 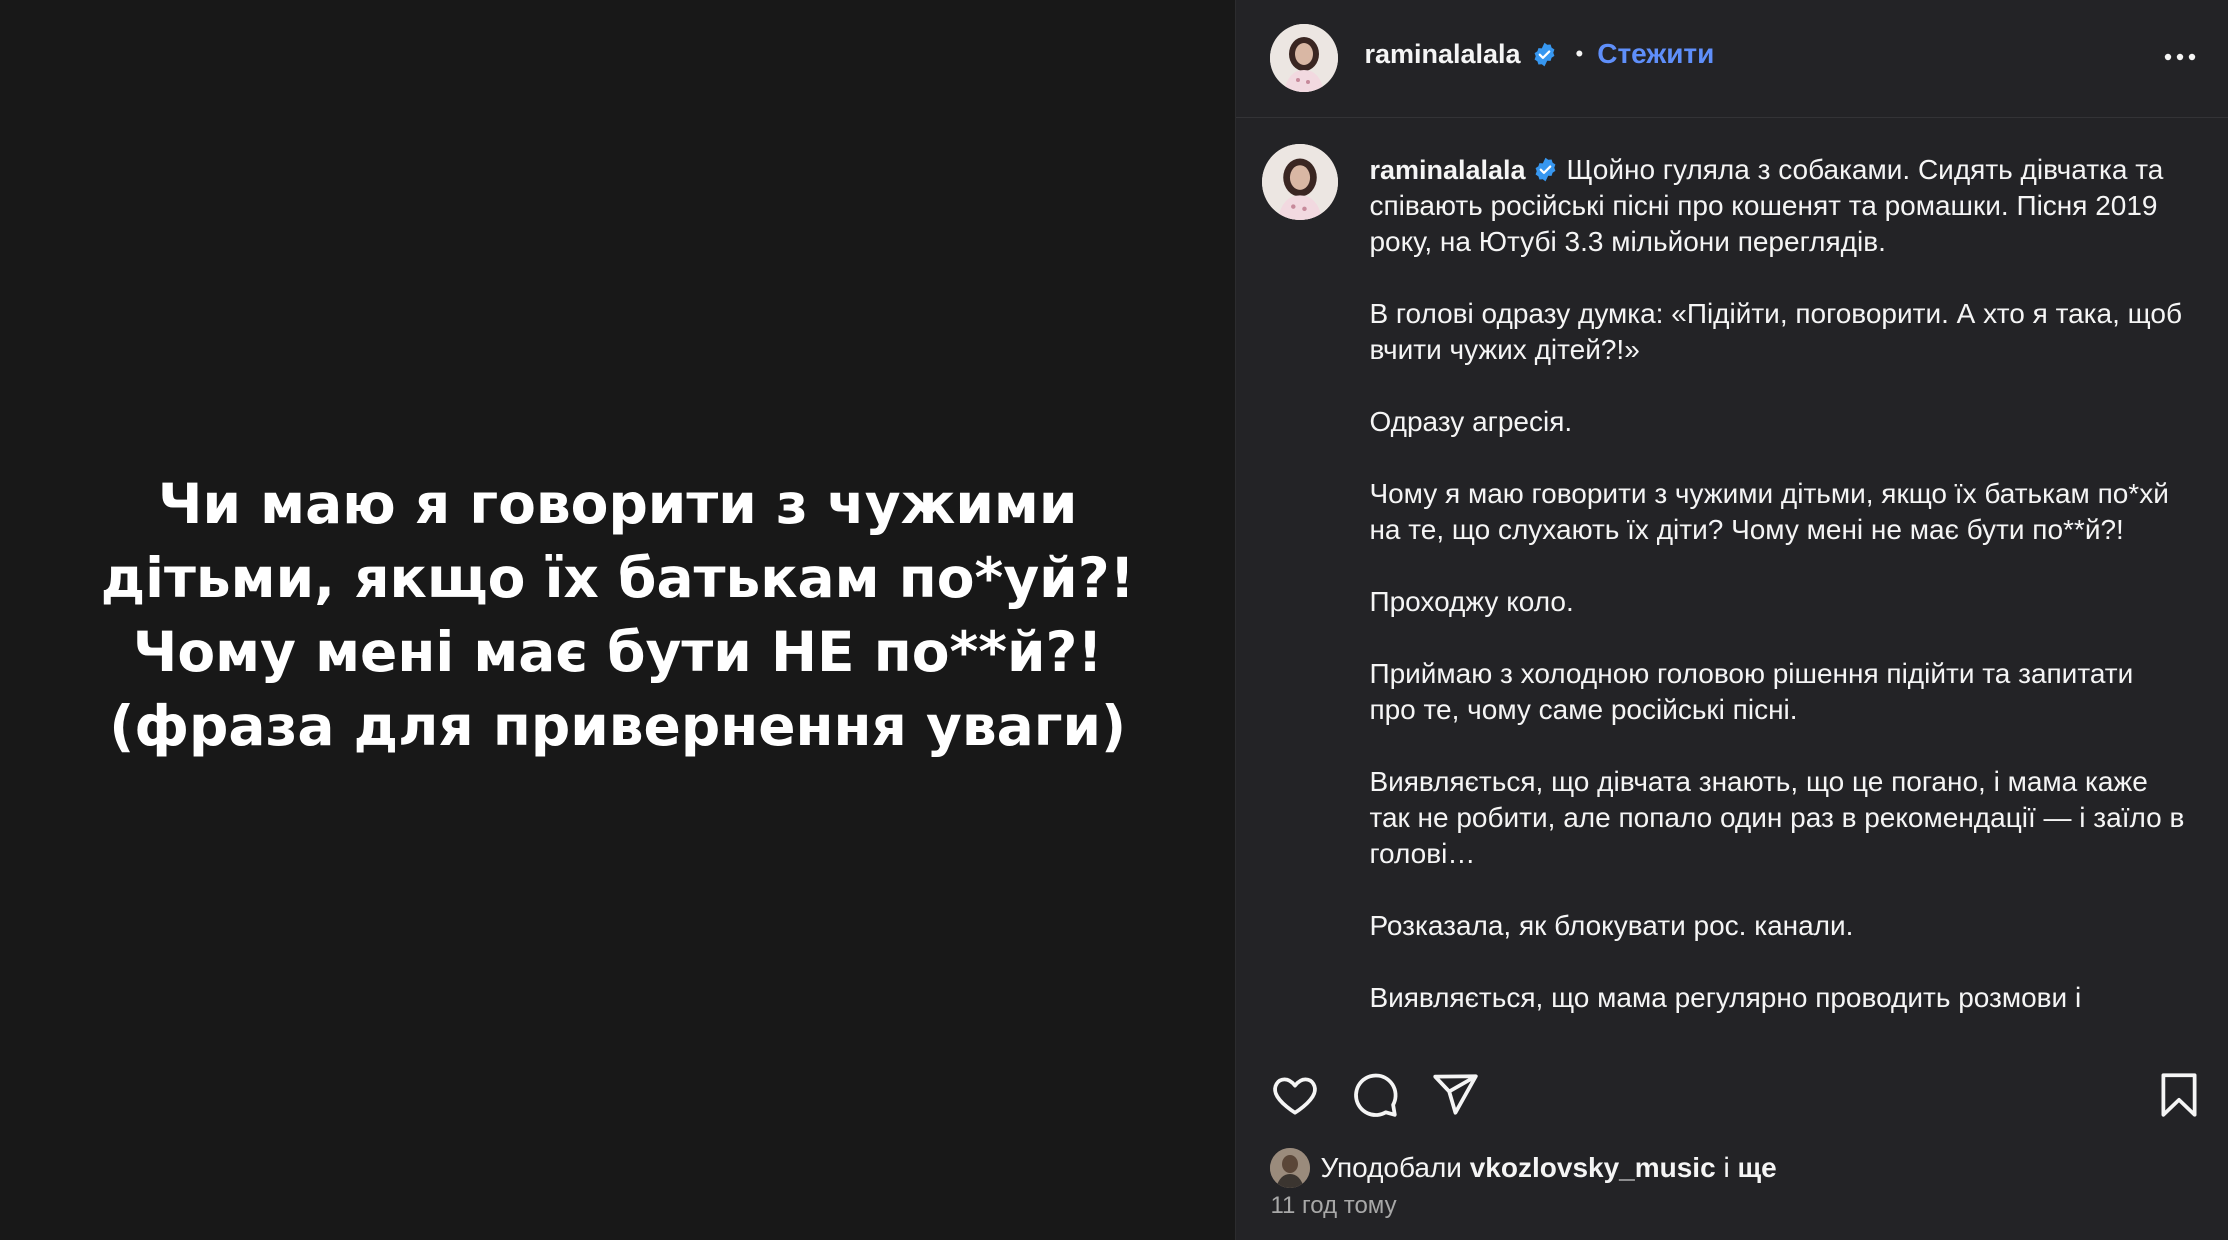 I want to click on more-options-icon, so click(x=2180, y=57).